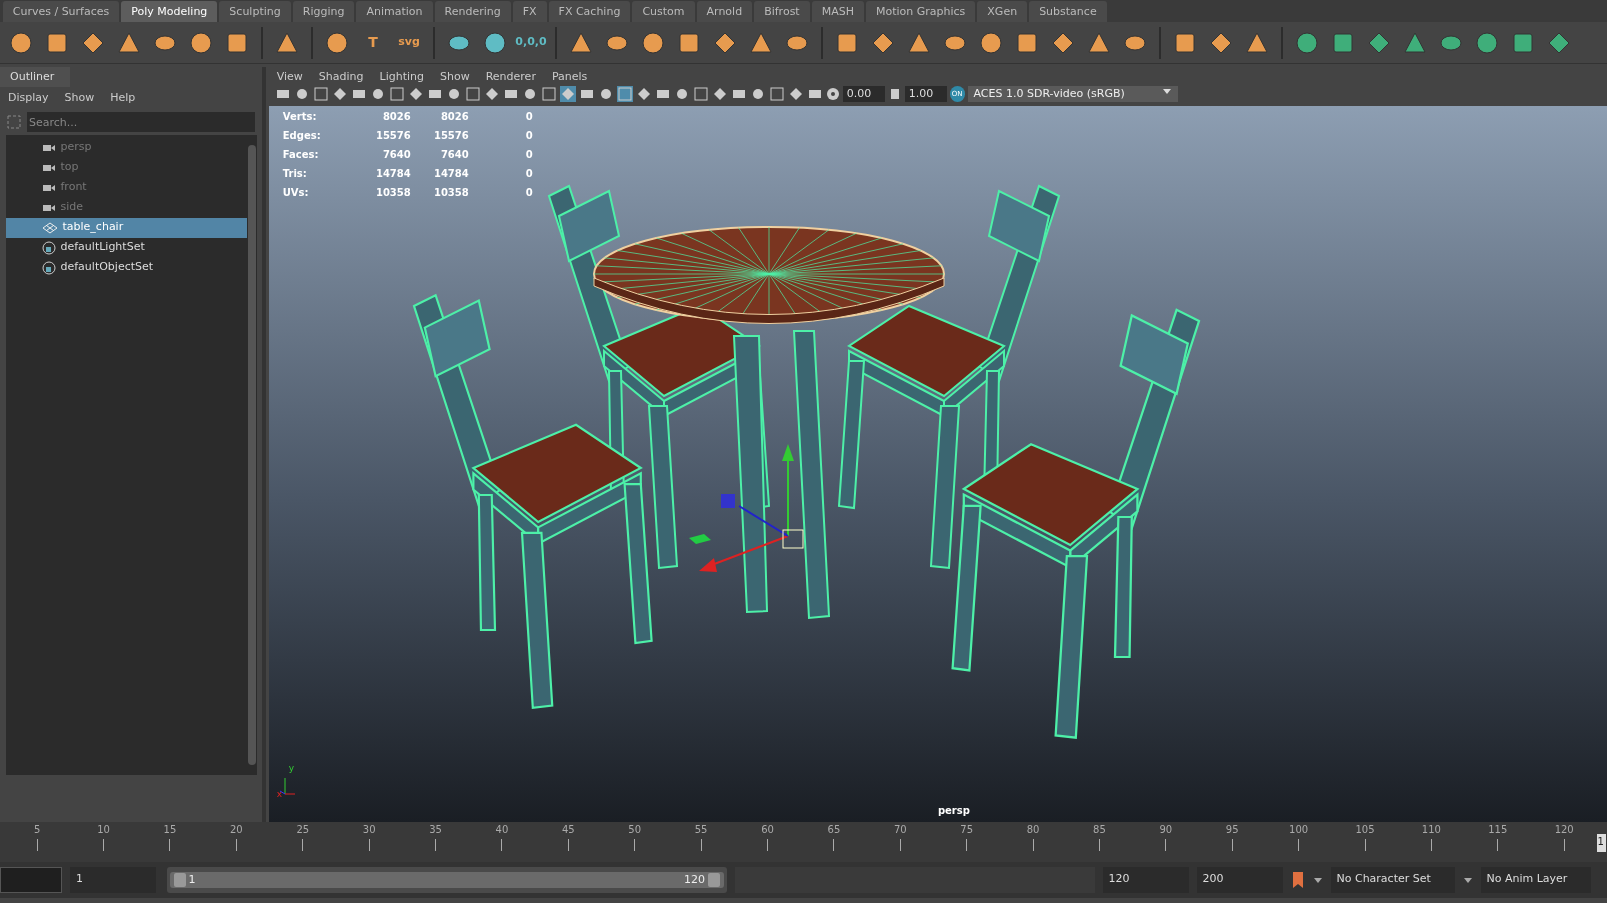 This screenshot has height=903, width=1607. What do you see at coordinates (510, 76) in the screenshot?
I see `menu-item: Renderer` at bounding box center [510, 76].